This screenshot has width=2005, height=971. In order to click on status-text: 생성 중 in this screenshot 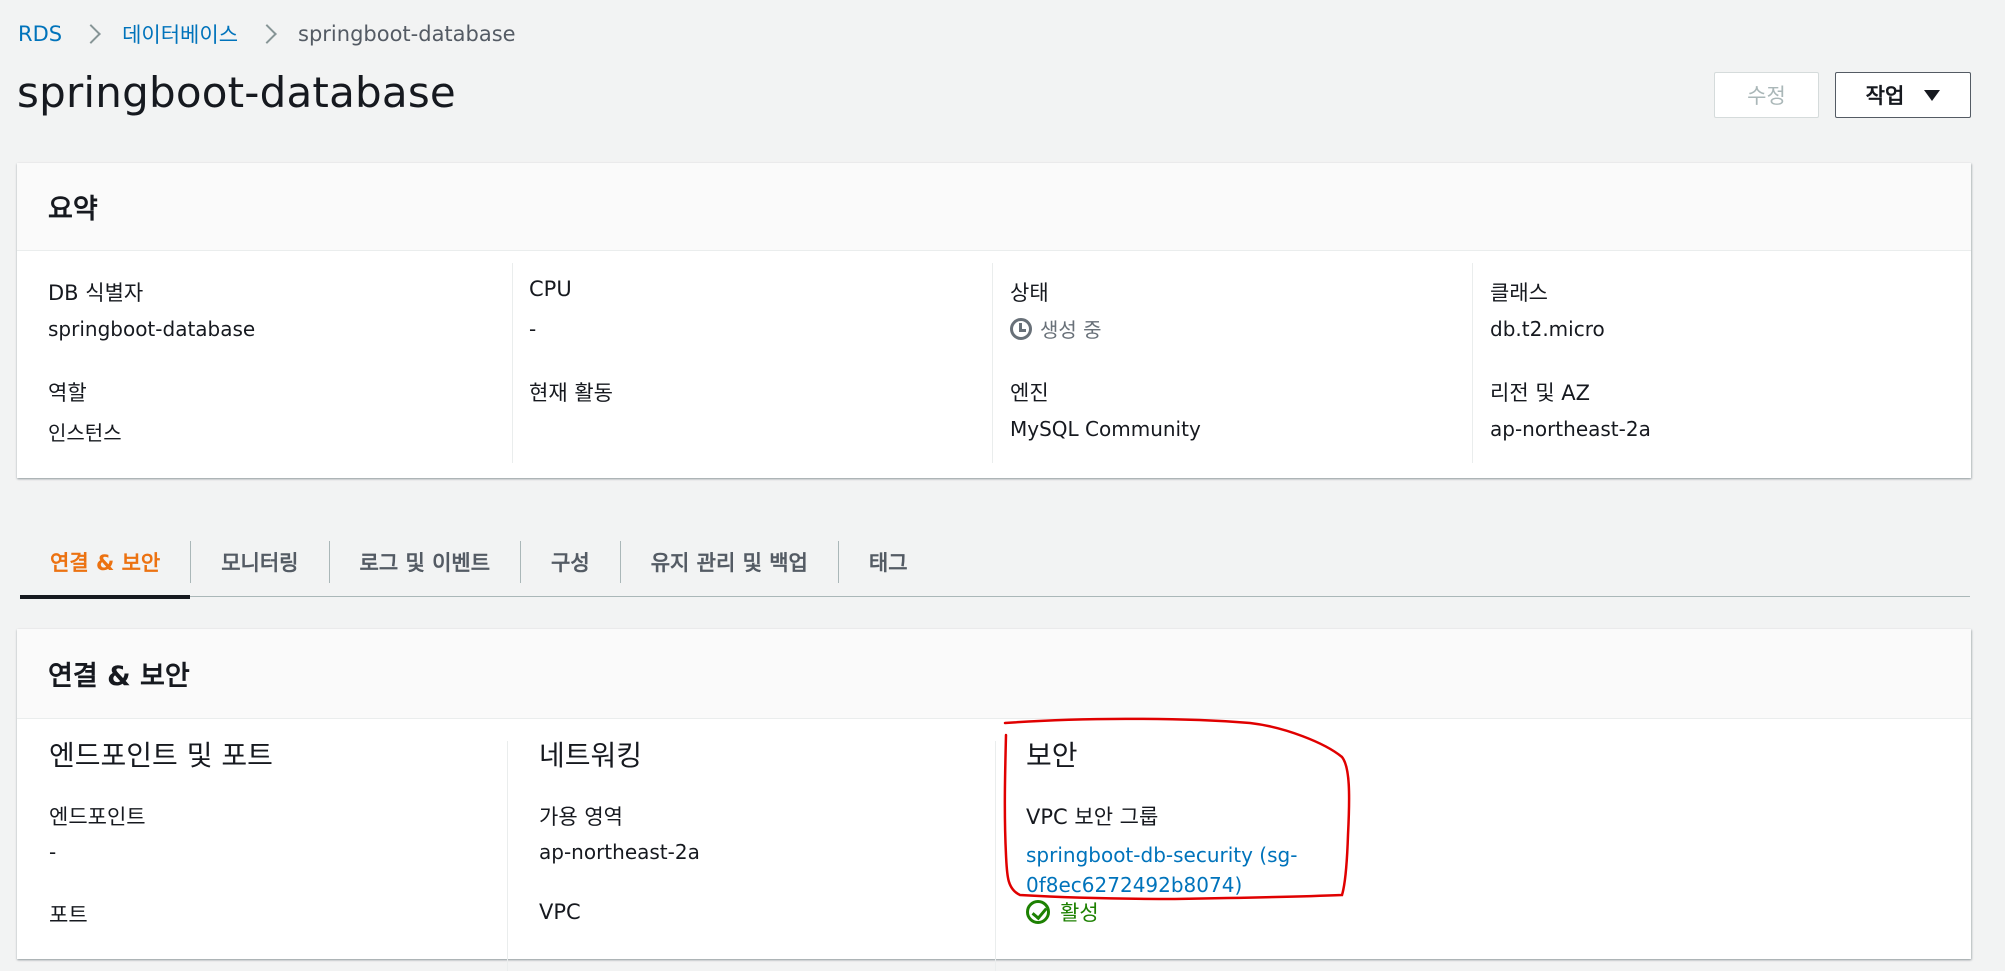, I will do `click(1071, 330)`.